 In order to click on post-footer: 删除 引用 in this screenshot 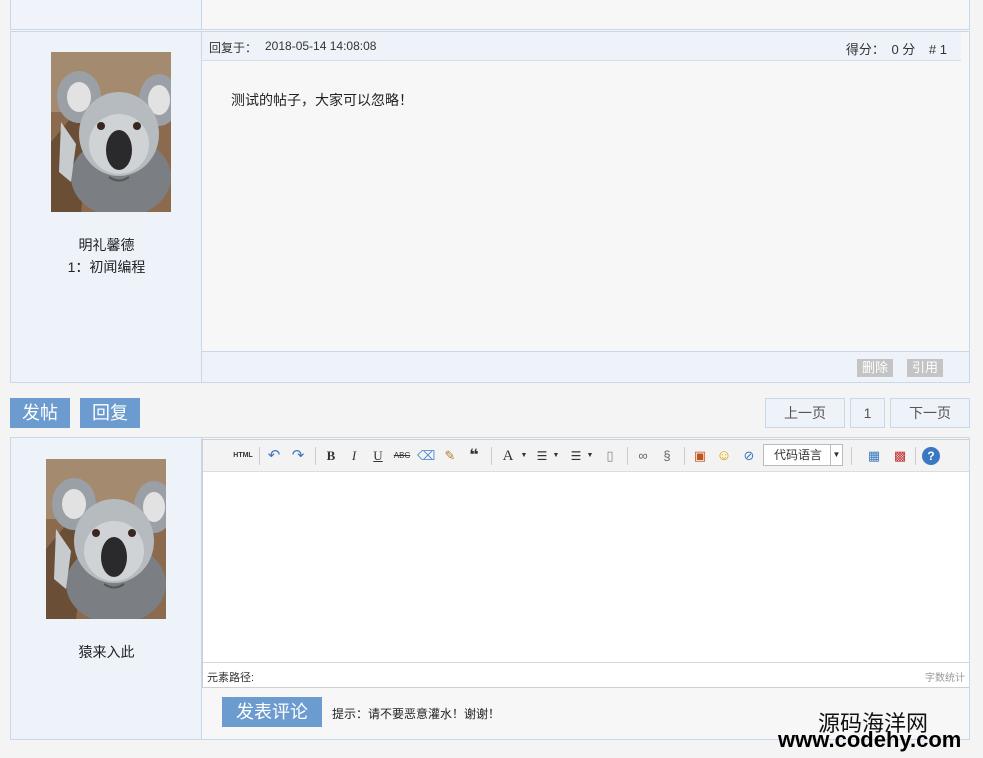, I will do `click(585, 366)`.